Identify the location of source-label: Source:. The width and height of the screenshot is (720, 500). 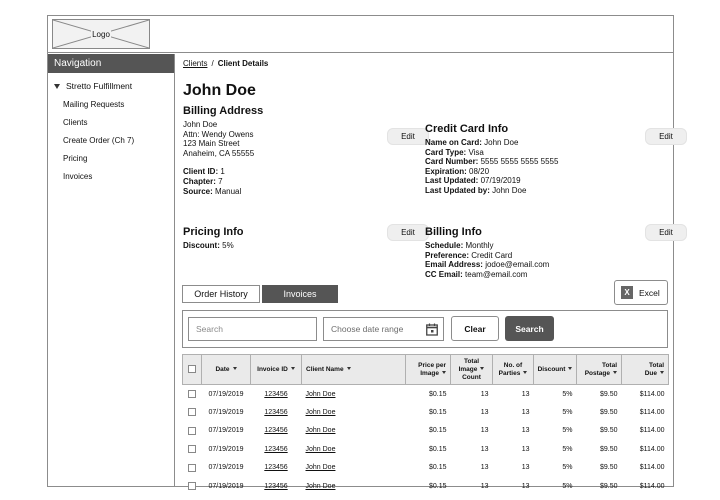
(198, 191).